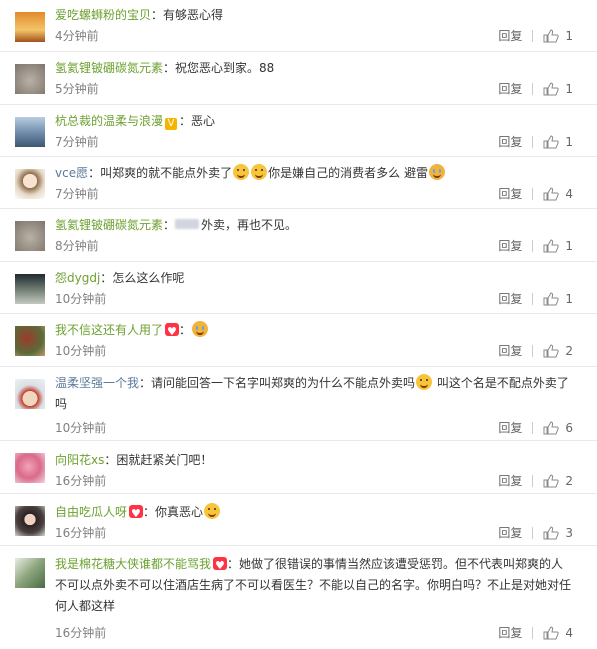 The width and height of the screenshot is (597, 649). What do you see at coordinates (314, 331) in the screenshot?
I see `comment-content: 我不信这还有人用了：` at bounding box center [314, 331].